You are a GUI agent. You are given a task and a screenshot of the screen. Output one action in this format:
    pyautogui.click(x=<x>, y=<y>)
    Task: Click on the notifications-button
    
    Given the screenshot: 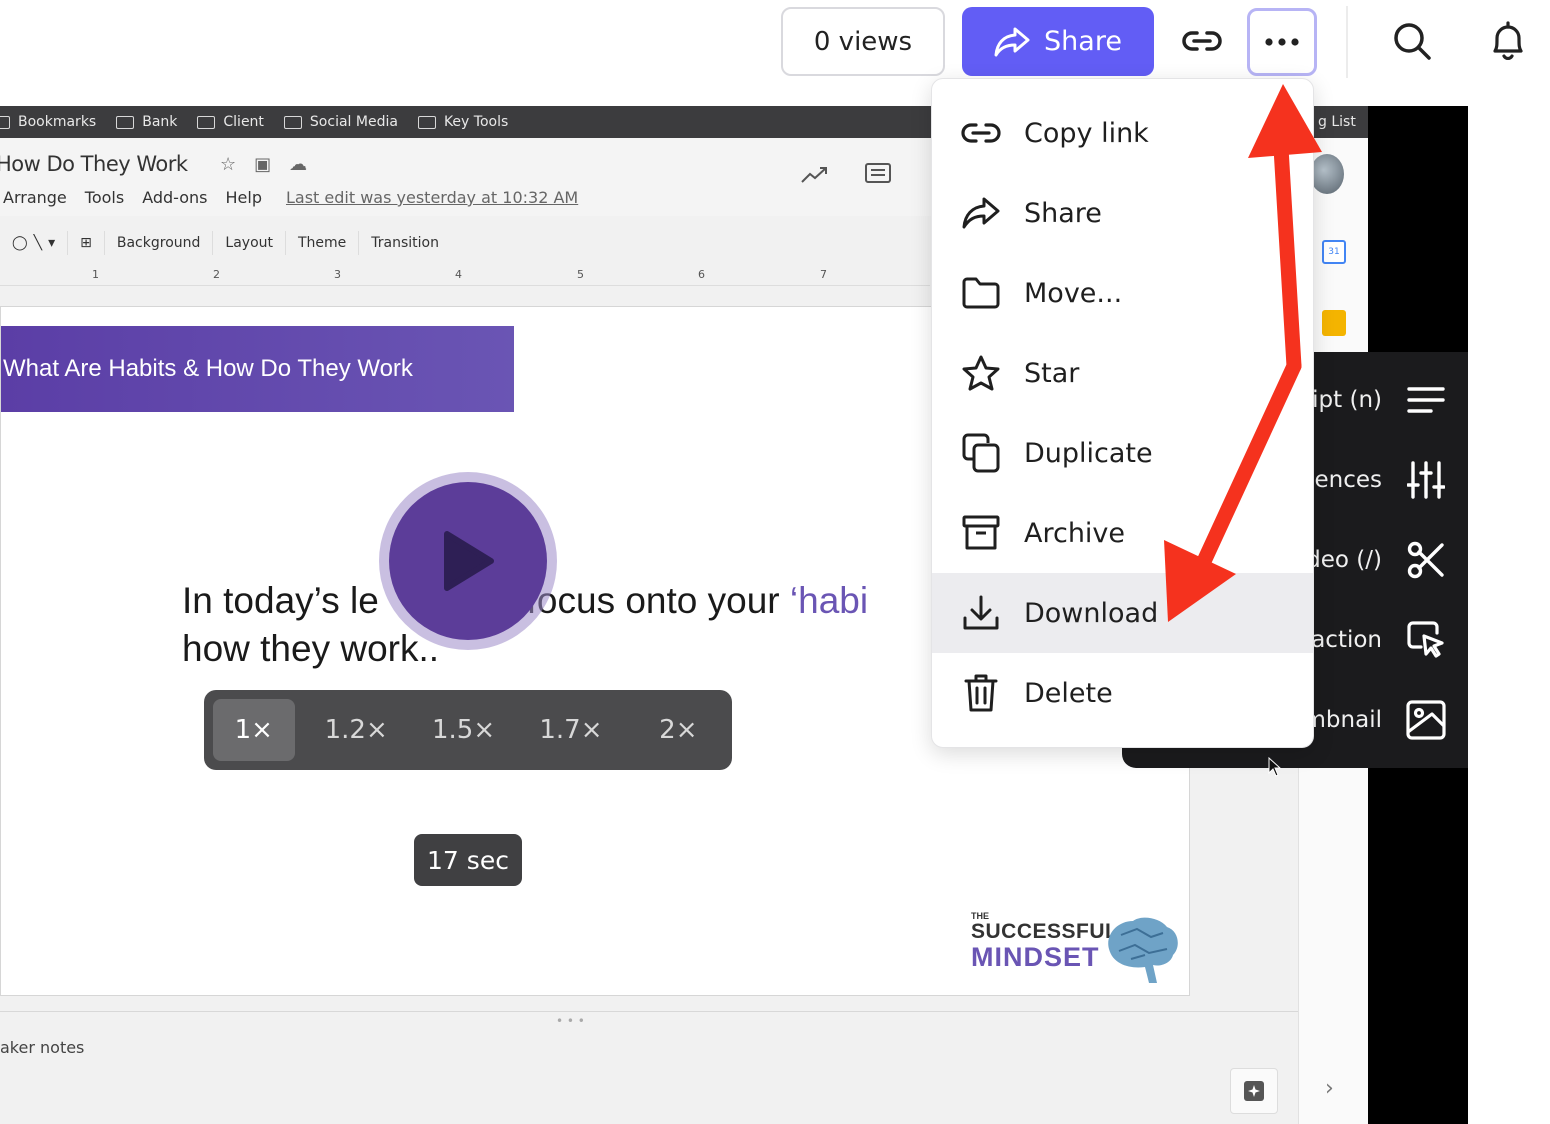 What is the action you would take?
    pyautogui.click(x=1508, y=41)
    